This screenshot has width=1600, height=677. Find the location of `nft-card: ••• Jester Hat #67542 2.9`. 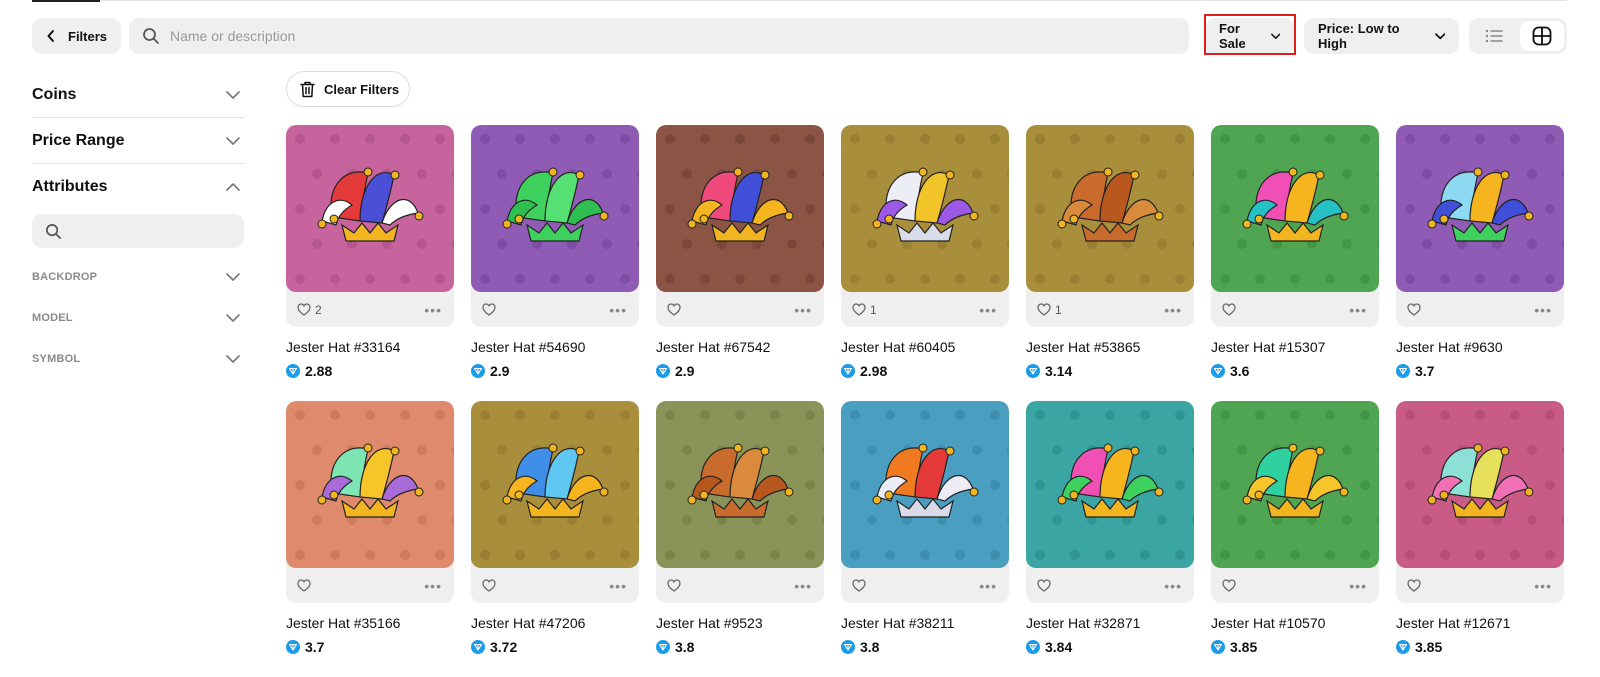

nft-card: ••• Jester Hat #67542 2.9 is located at coordinates (740, 252).